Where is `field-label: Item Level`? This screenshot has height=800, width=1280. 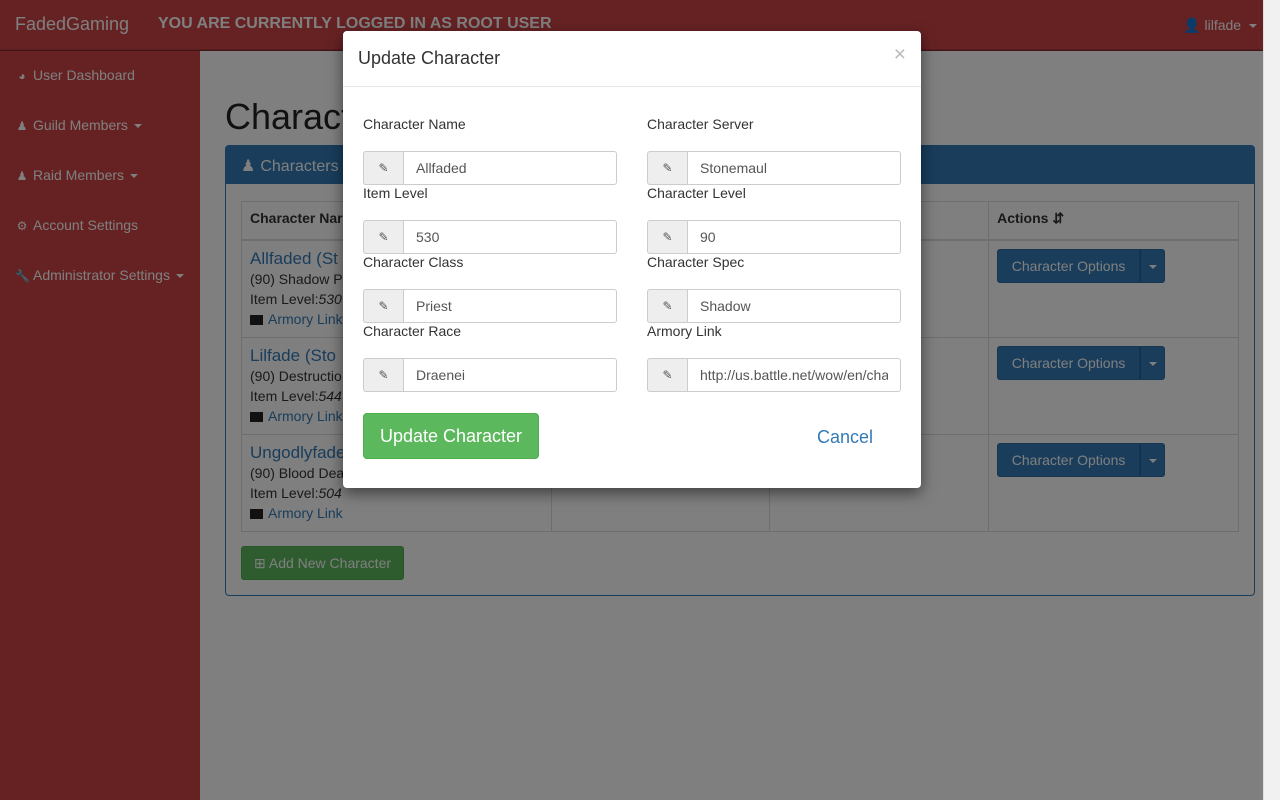 field-label: Item Level is located at coordinates (395, 193).